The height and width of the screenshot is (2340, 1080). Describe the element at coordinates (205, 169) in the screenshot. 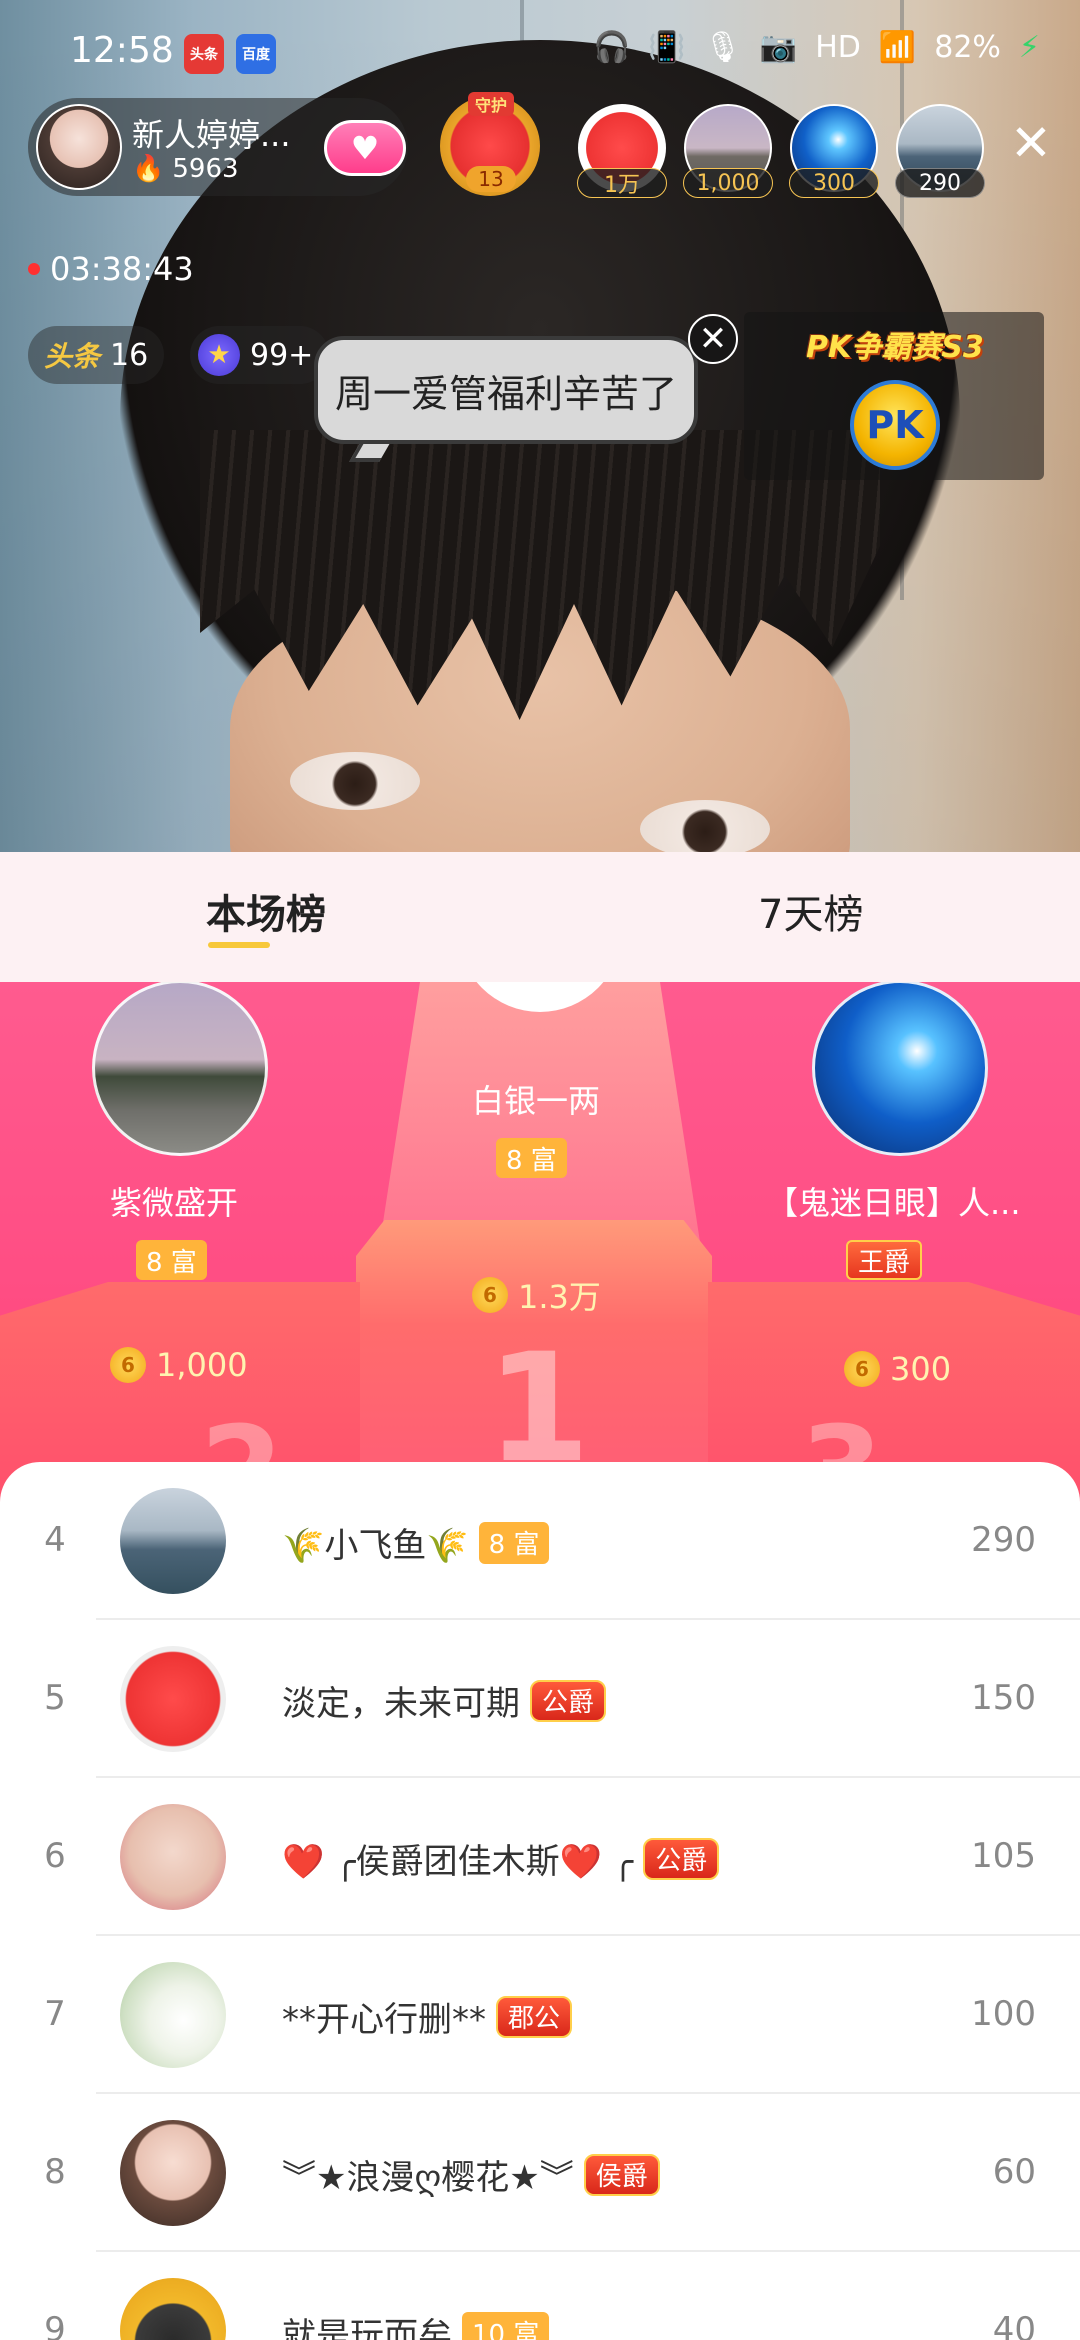

I see `host-heat-value: 5963` at that location.